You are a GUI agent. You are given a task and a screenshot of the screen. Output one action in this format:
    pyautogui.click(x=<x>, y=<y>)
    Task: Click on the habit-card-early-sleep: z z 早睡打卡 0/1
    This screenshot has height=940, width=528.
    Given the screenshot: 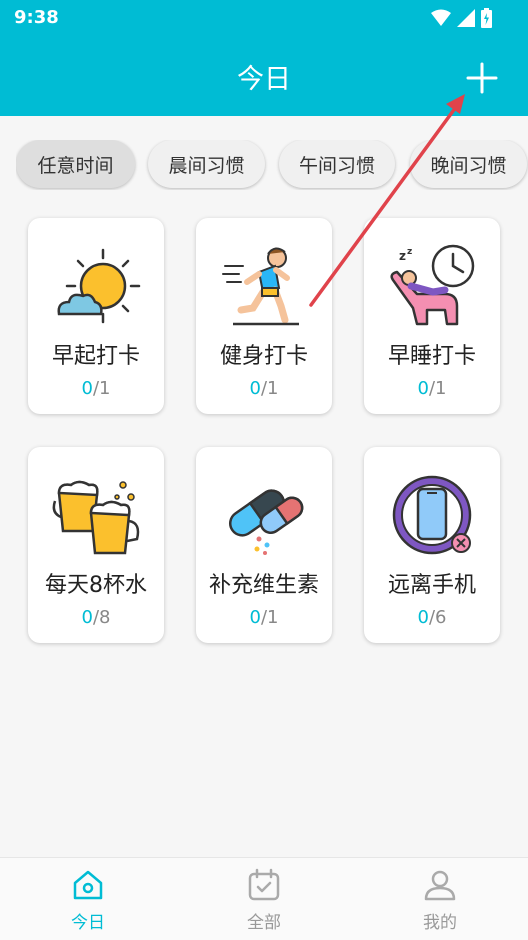 What is the action you would take?
    pyautogui.click(x=432, y=316)
    